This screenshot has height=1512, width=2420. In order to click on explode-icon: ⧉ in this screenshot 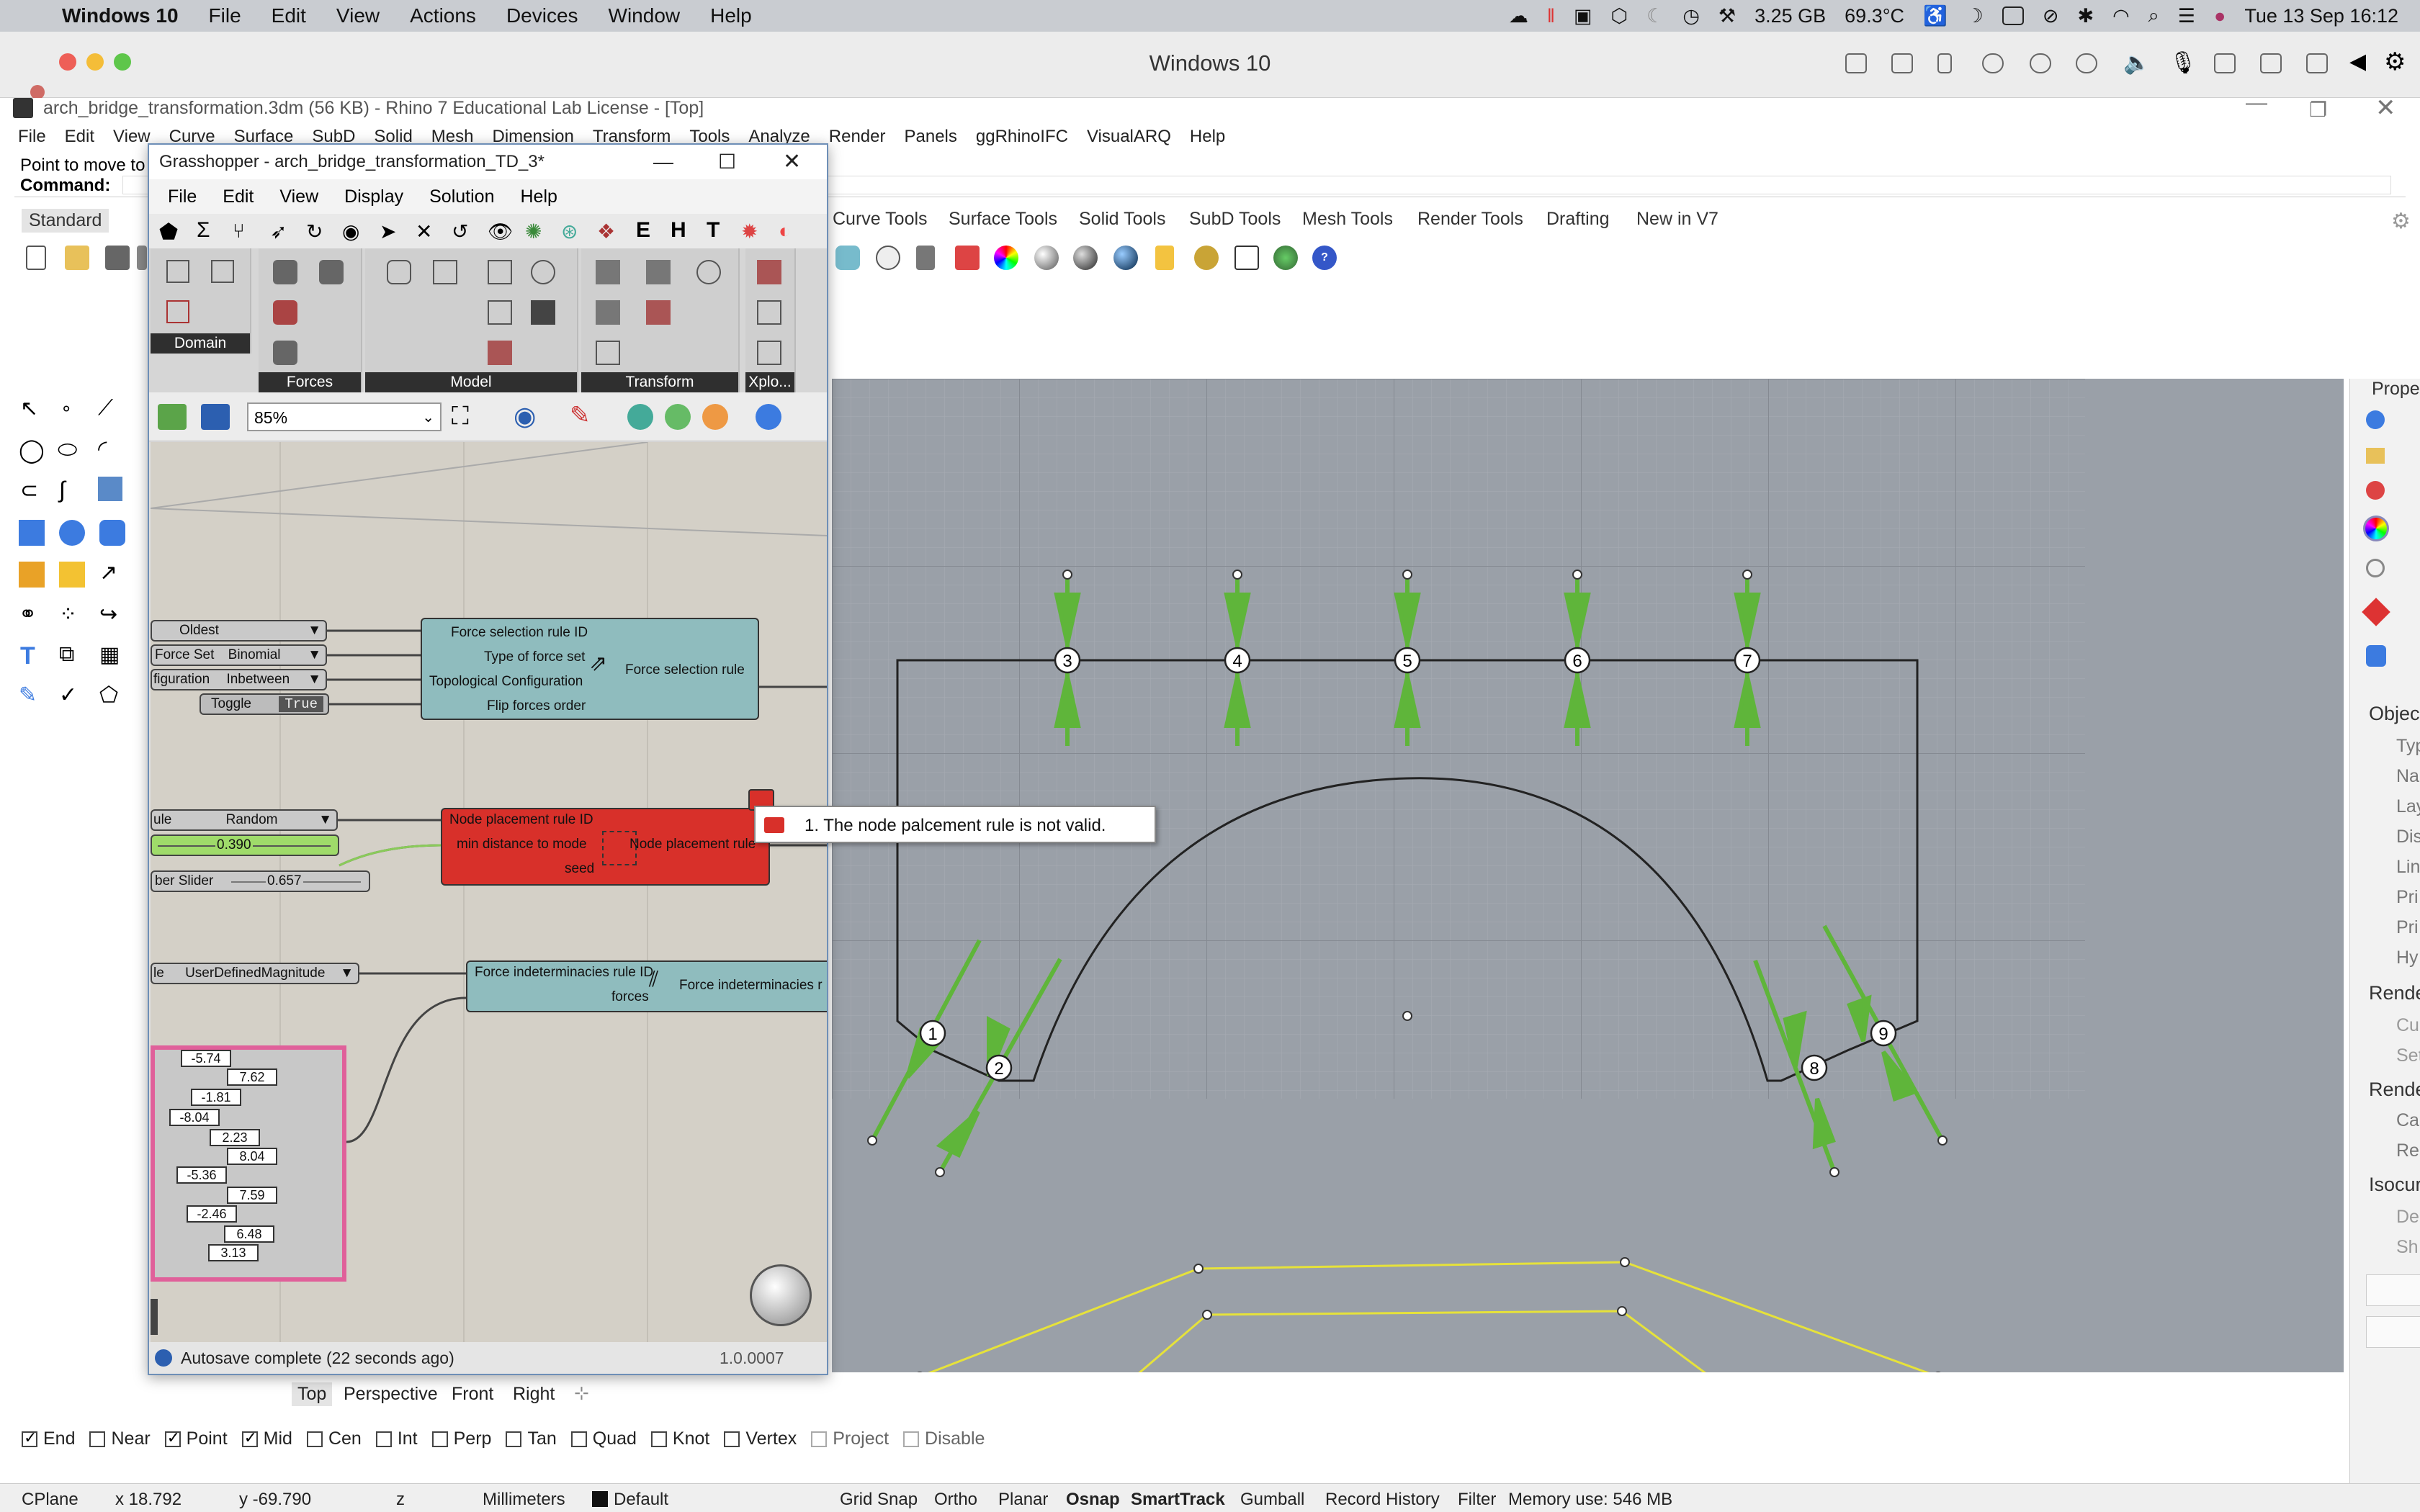, I will do `click(66, 654)`.